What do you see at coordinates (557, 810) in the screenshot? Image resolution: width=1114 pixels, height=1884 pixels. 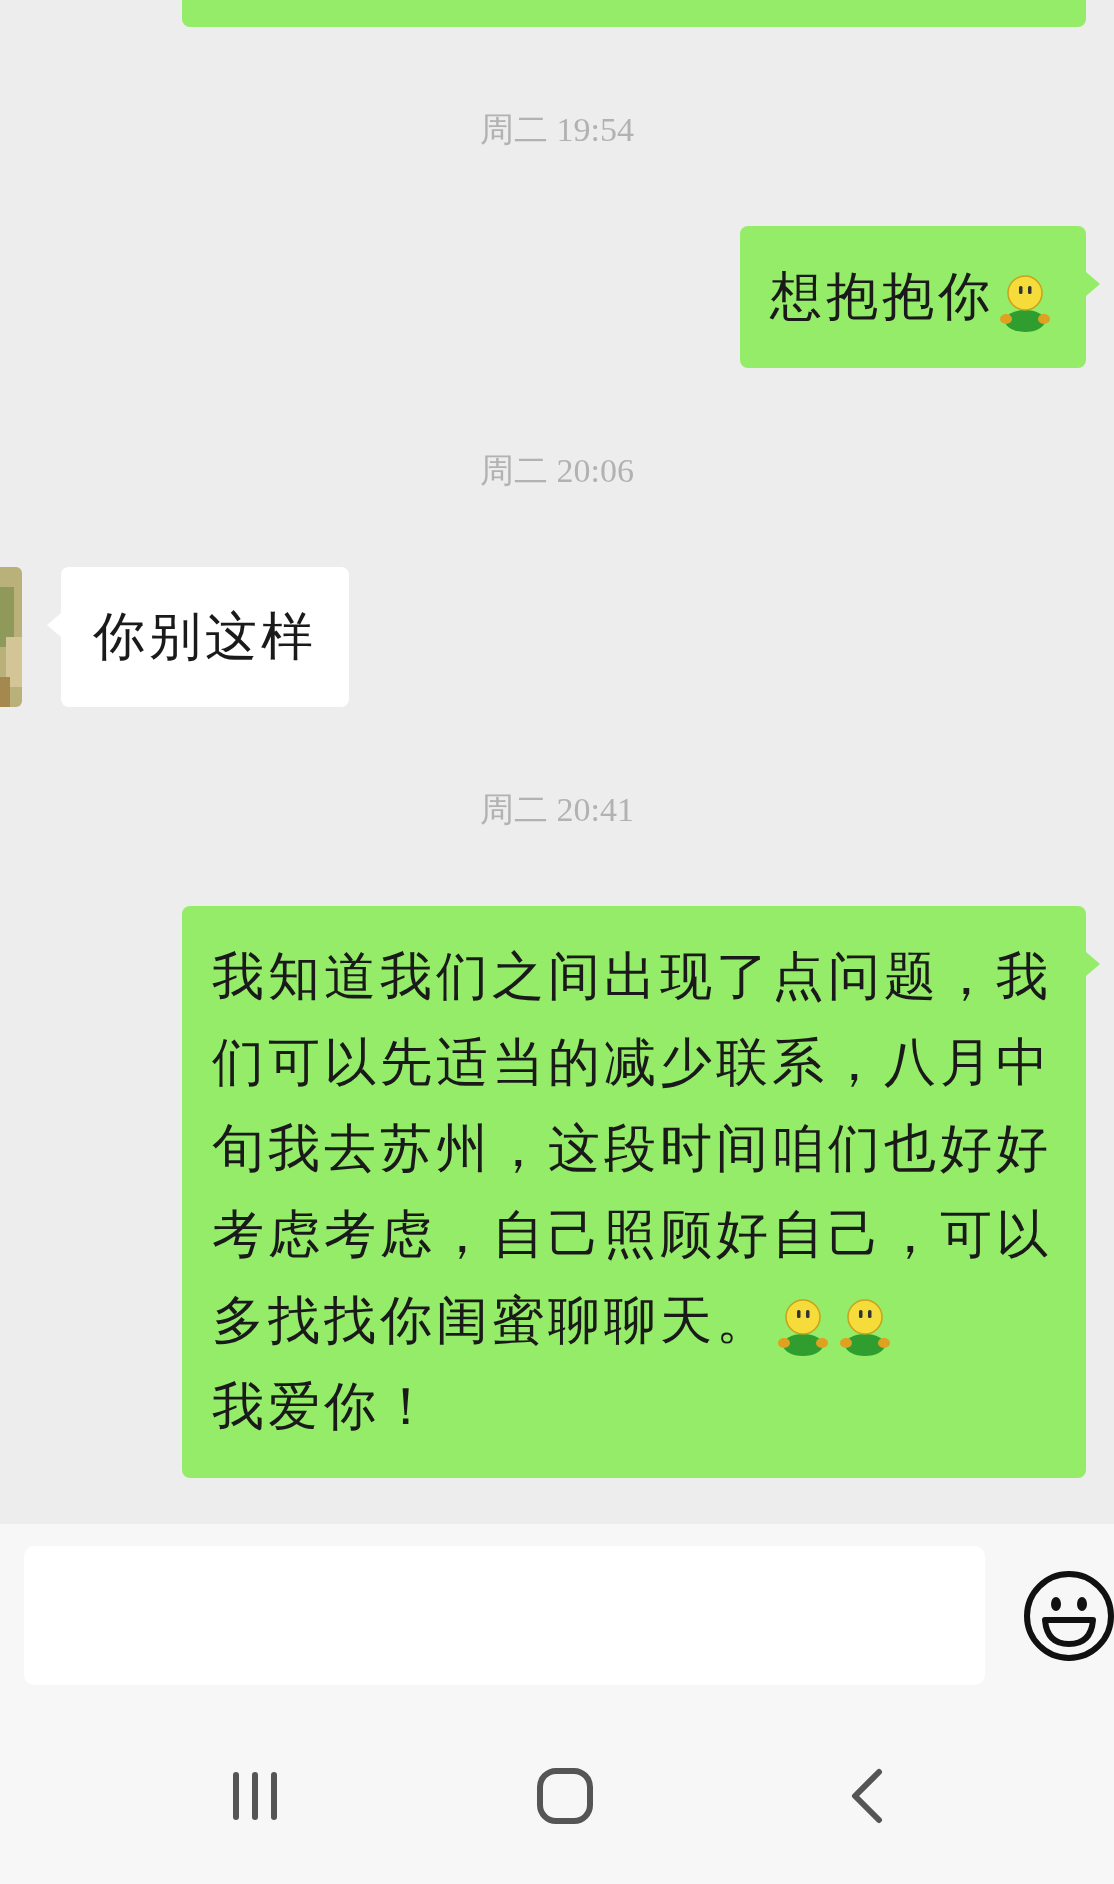 I see `timestamp: 周二 20:41` at bounding box center [557, 810].